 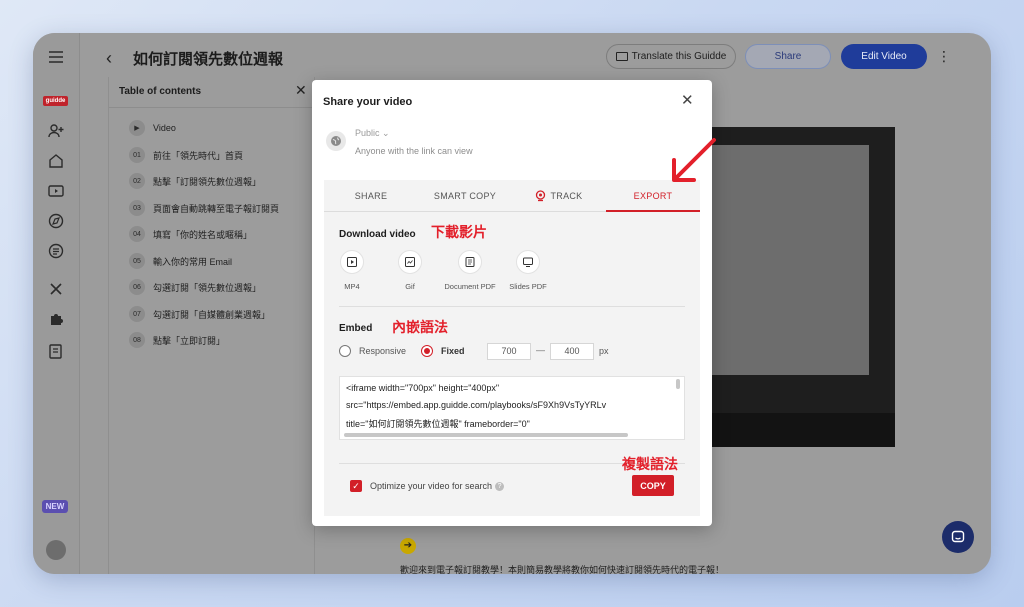 I want to click on edit-video-button: Edit Video, so click(x=884, y=56).